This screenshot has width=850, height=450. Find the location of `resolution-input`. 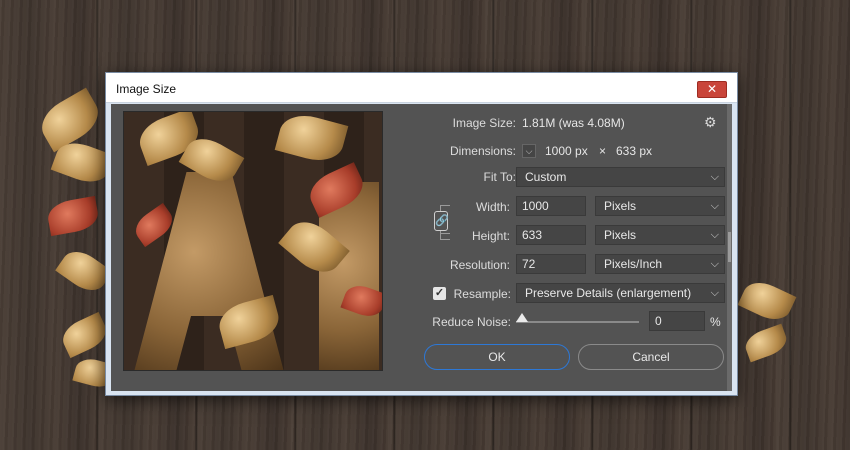

resolution-input is located at coordinates (551, 264).